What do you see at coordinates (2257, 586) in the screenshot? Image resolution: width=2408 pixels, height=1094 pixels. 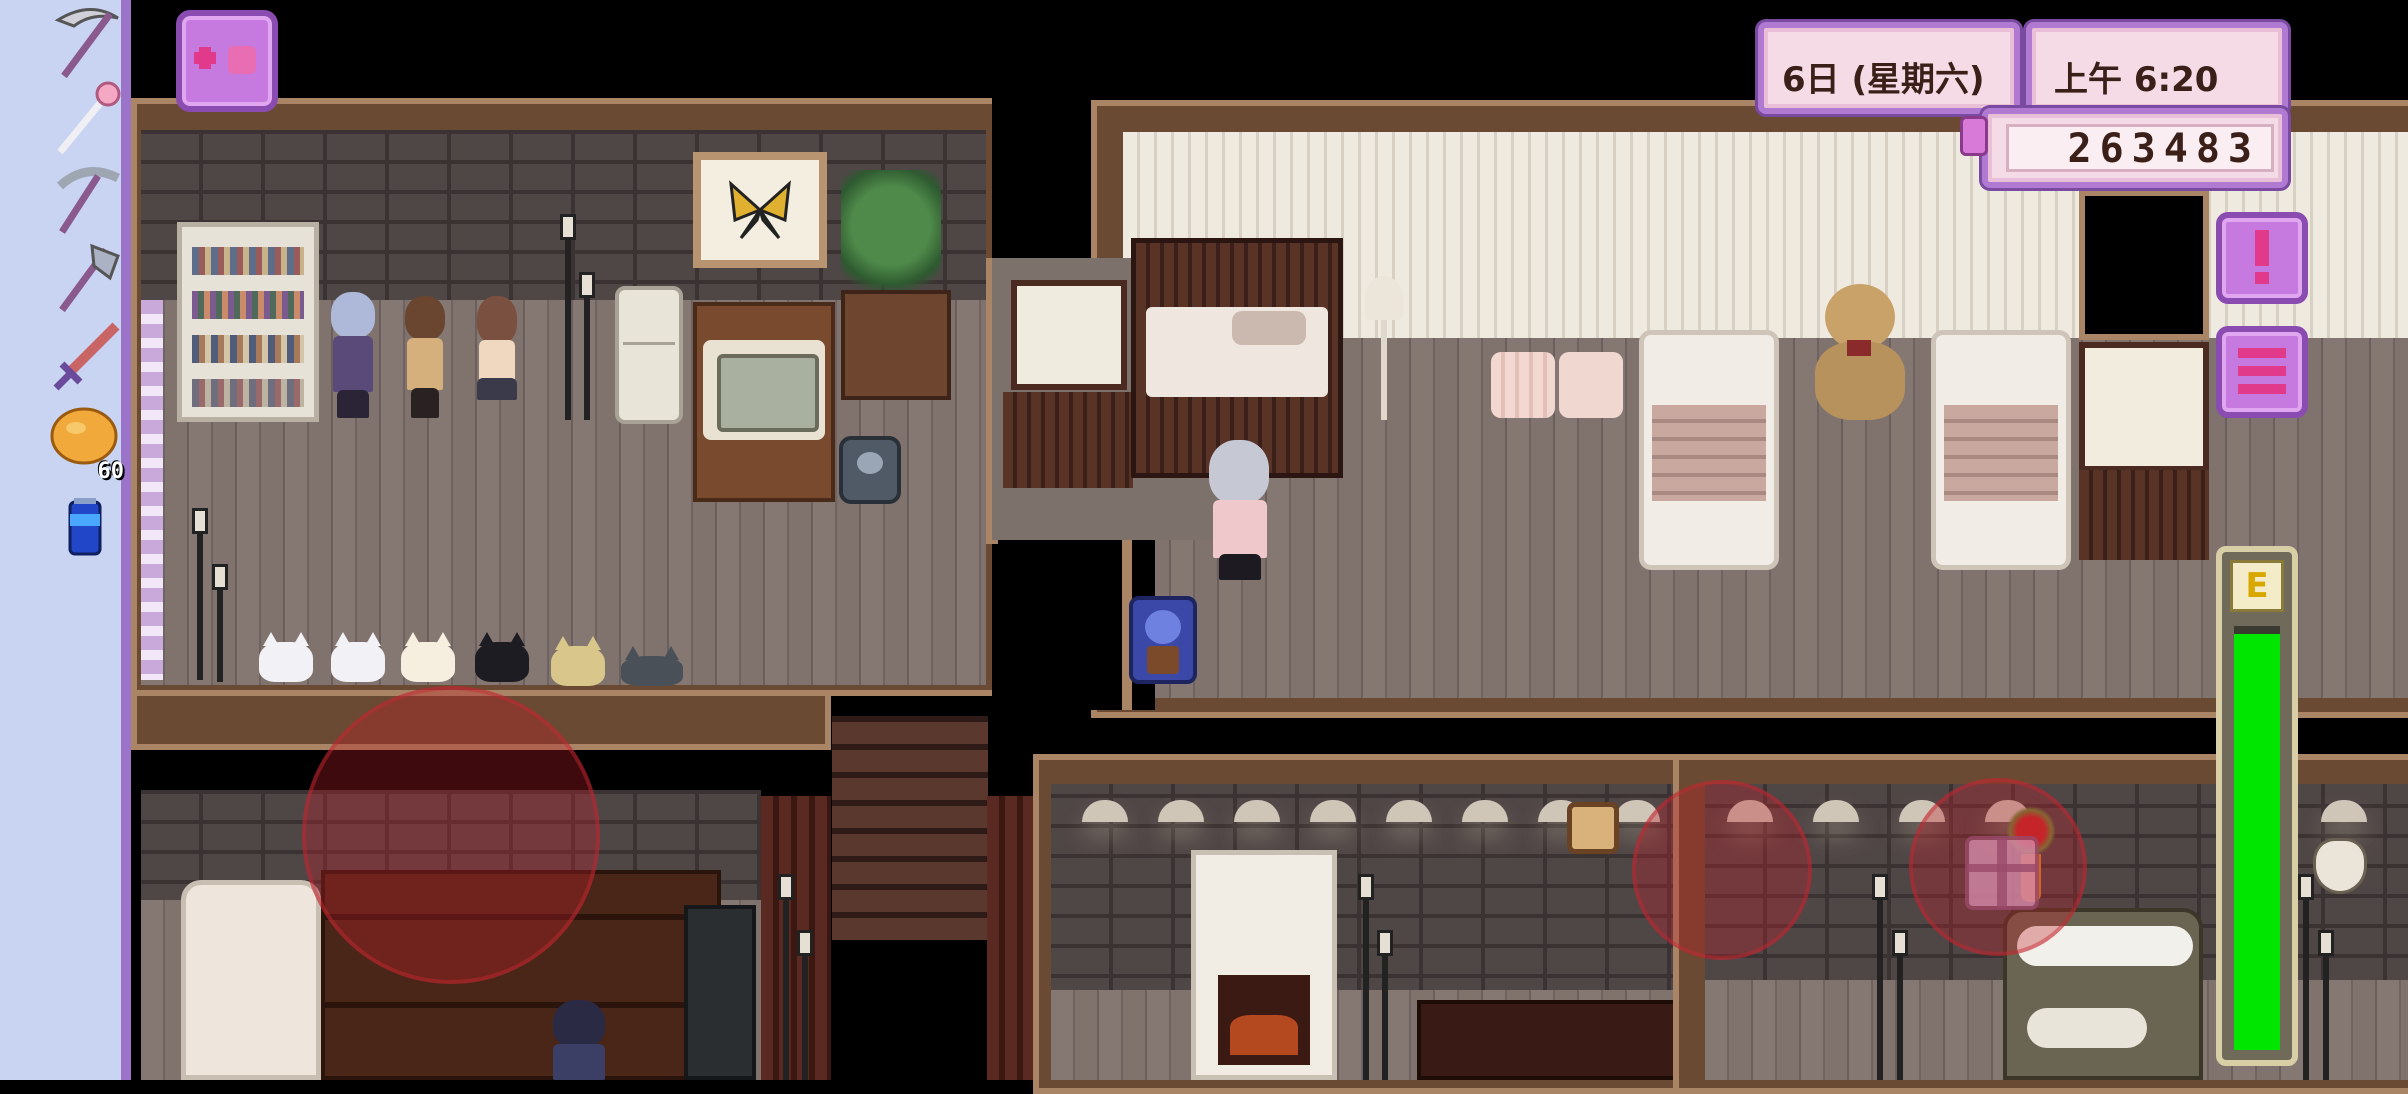 I see `energy-label: E` at bounding box center [2257, 586].